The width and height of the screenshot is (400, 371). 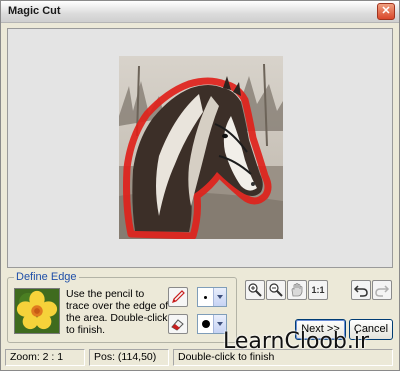 I want to click on eraser-tool-button, so click(x=178, y=324).